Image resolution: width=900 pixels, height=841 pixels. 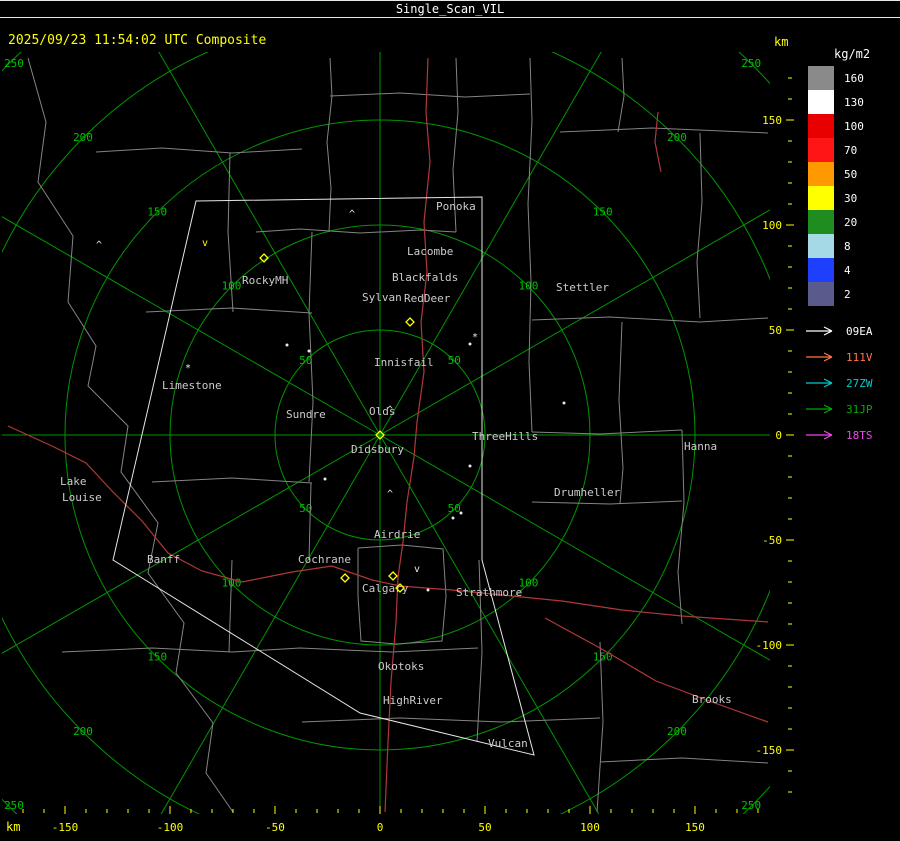 I want to click on city-label: Okotoks, so click(x=401, y=666).